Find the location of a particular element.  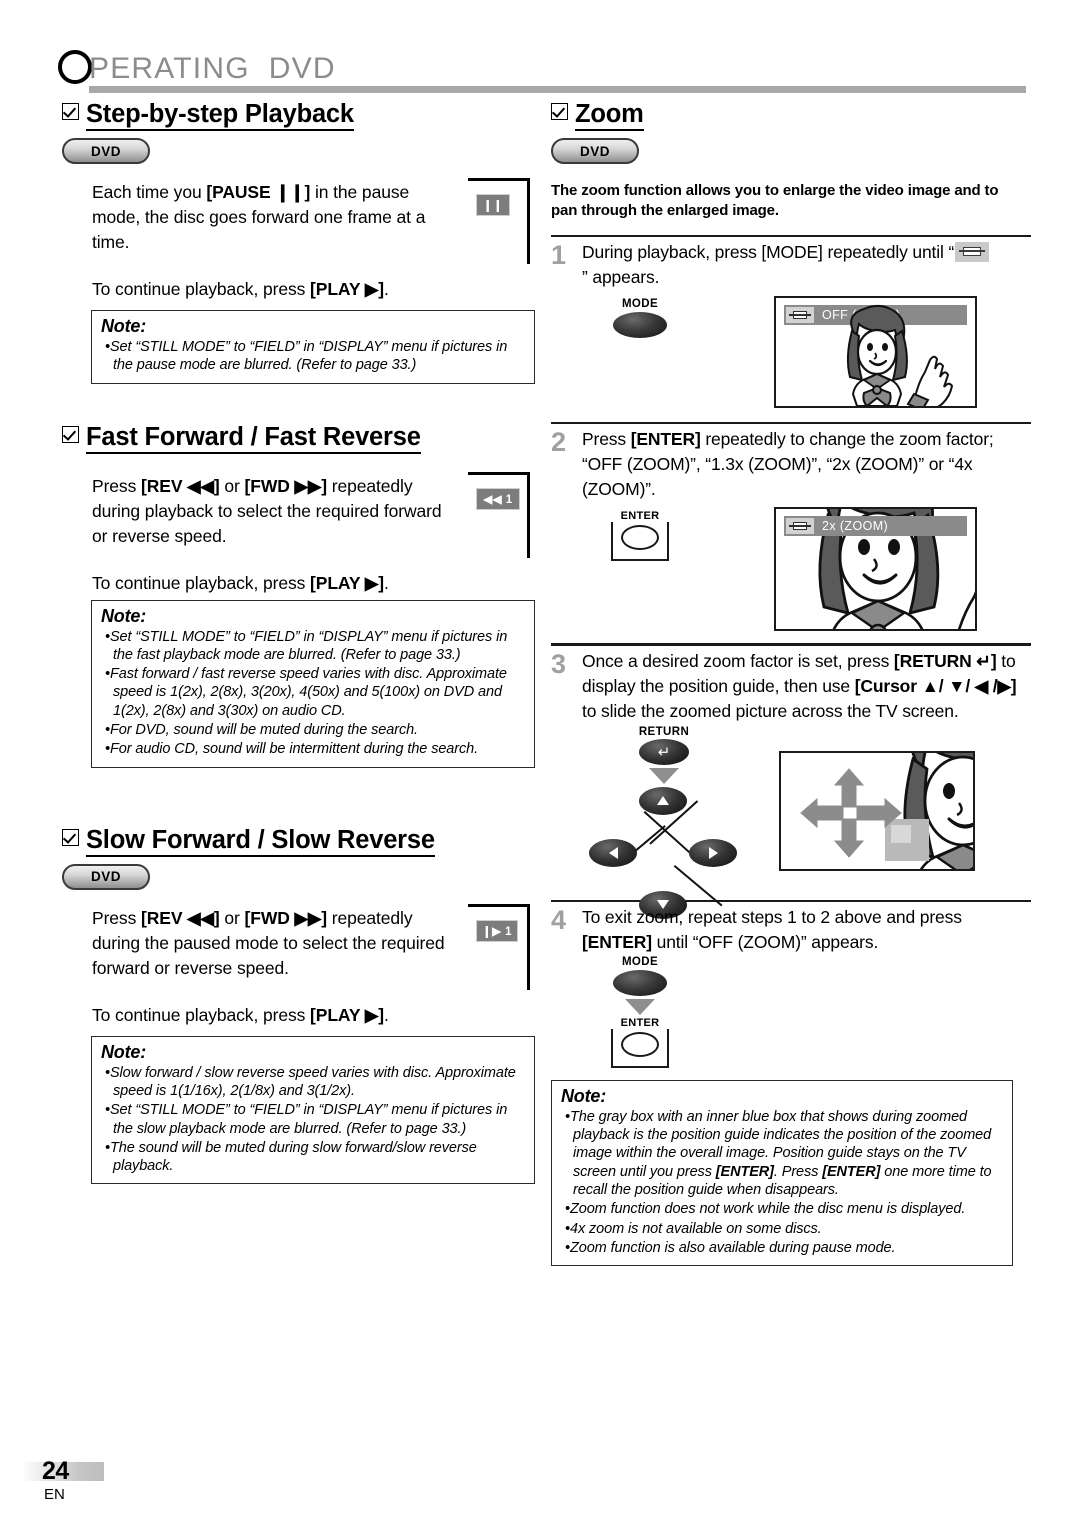

arrow-right-icon is located at coordinates (713, 852).